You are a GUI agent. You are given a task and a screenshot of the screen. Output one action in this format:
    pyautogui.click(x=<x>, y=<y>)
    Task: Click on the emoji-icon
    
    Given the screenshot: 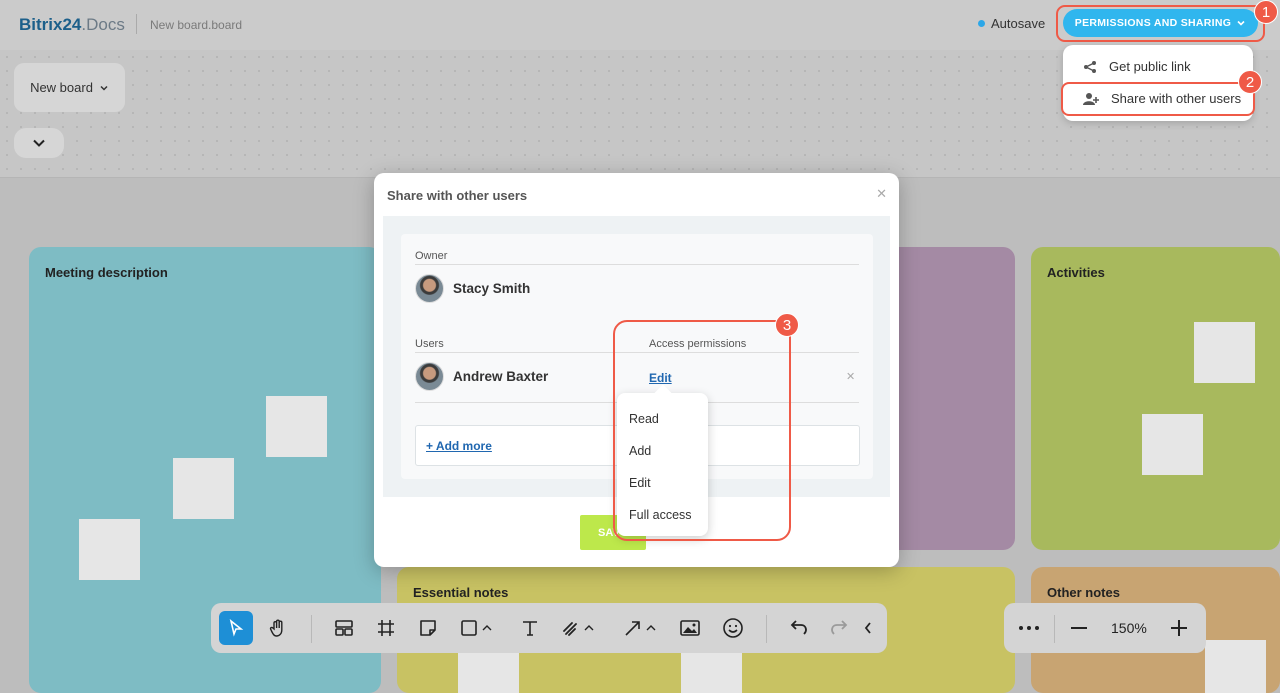 What is the action you would take?
    pyautogui.click(x=733, y=628)
    